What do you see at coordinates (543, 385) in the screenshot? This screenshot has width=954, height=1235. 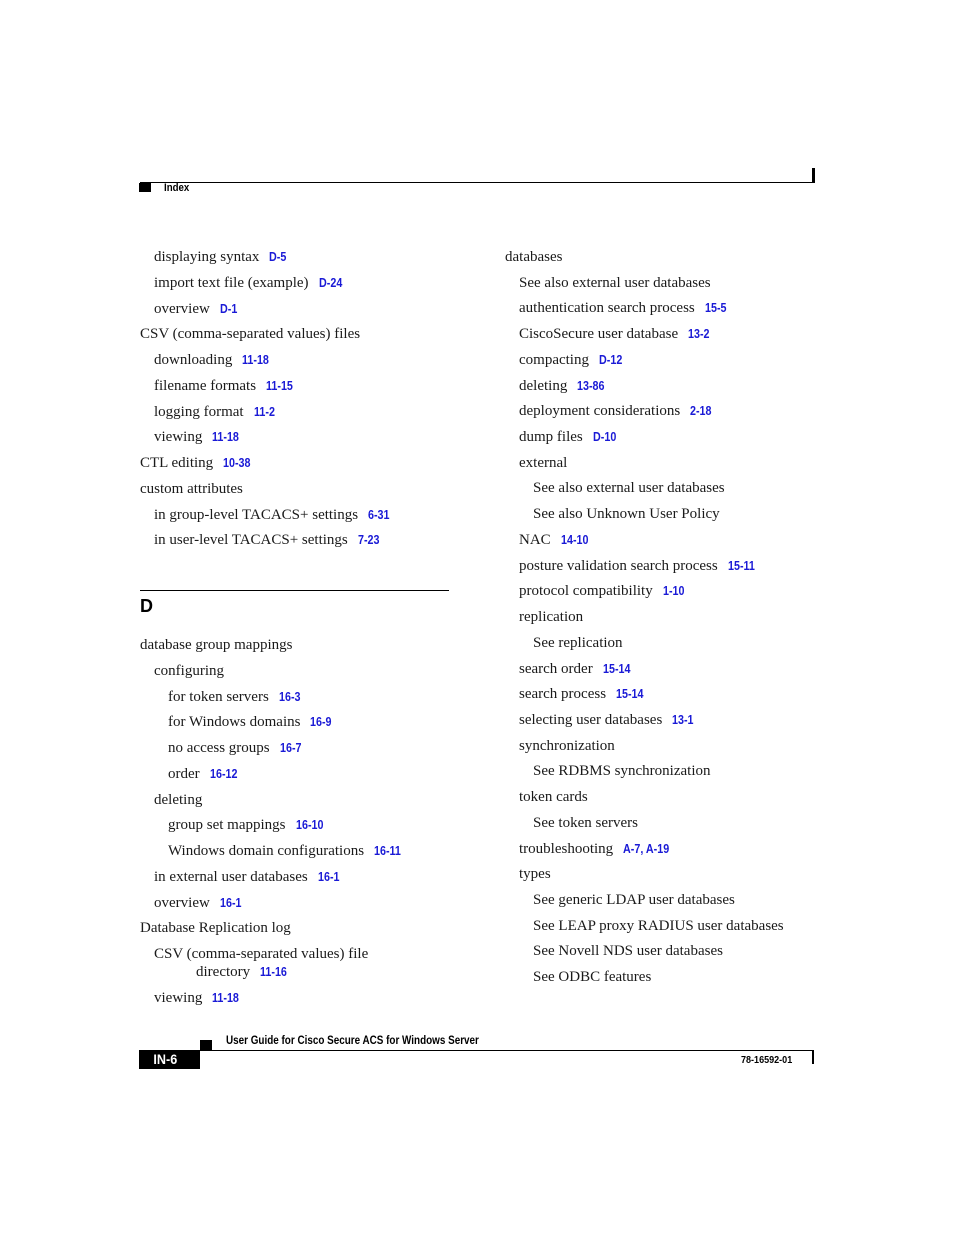 I see `entry-term: deleting` at bounding box center [543, 385].